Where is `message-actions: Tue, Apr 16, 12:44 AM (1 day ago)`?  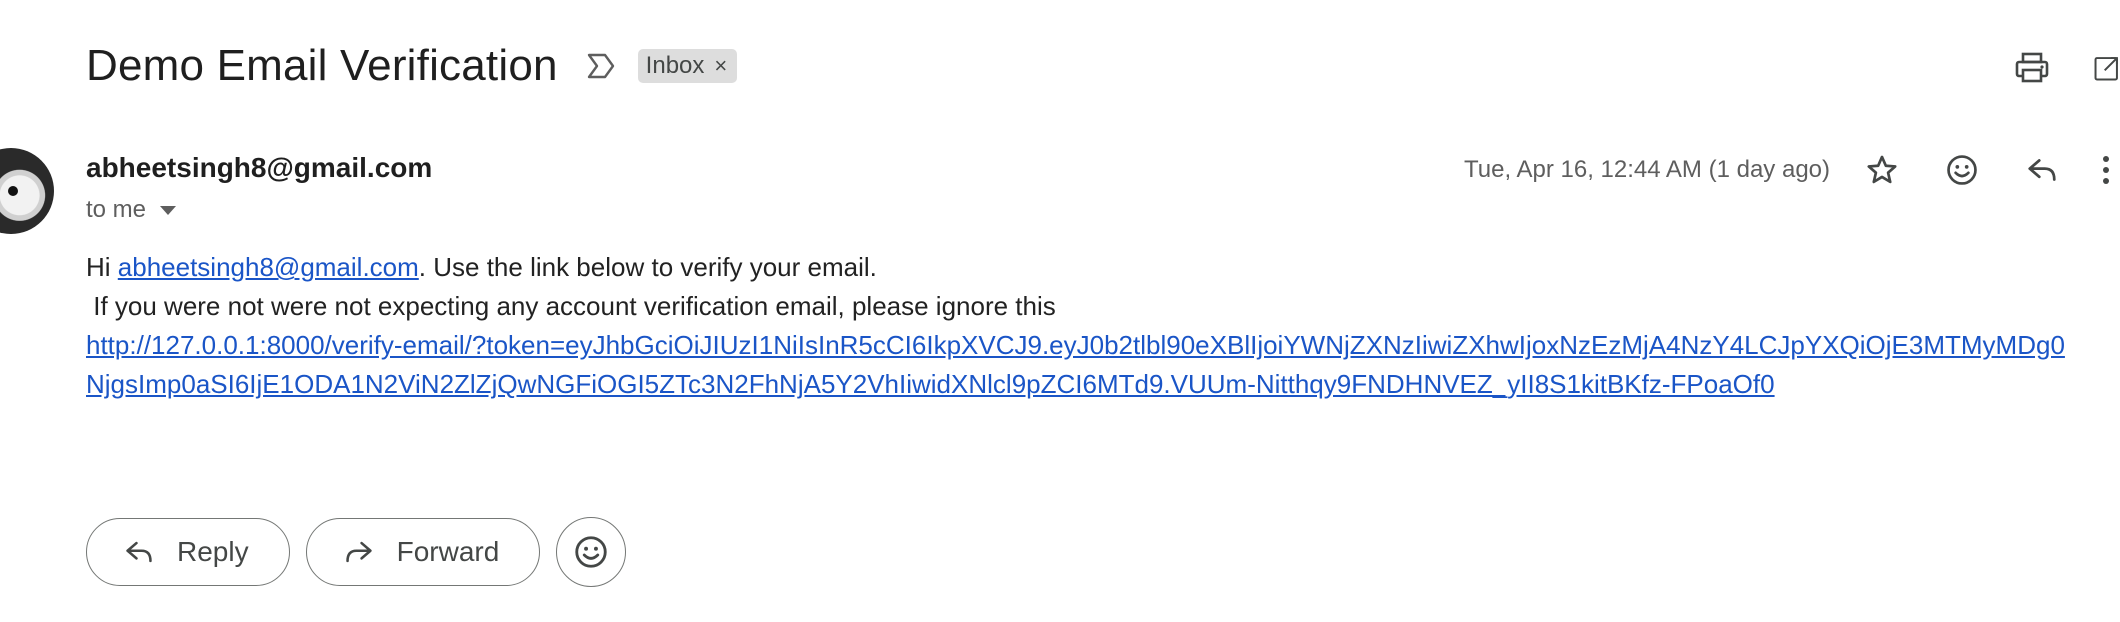
message-actions: Tue, Apr 16, 12:44 AM (1 day ago) is located at coordinates (1792, 170).